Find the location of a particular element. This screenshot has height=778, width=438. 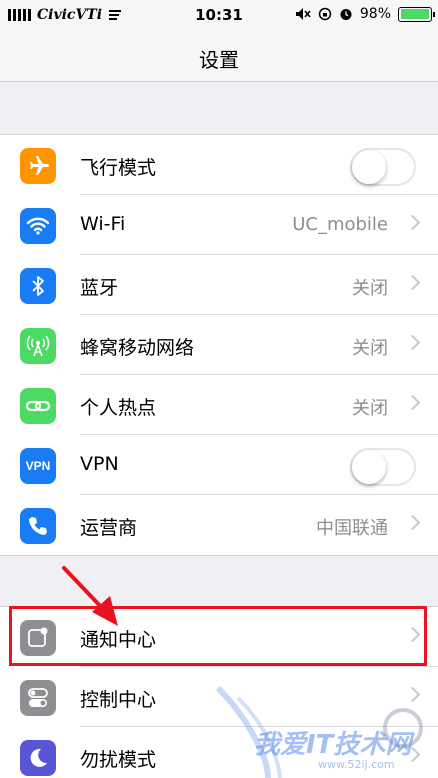

vpn-toggle is located at coordinates (383, 467).